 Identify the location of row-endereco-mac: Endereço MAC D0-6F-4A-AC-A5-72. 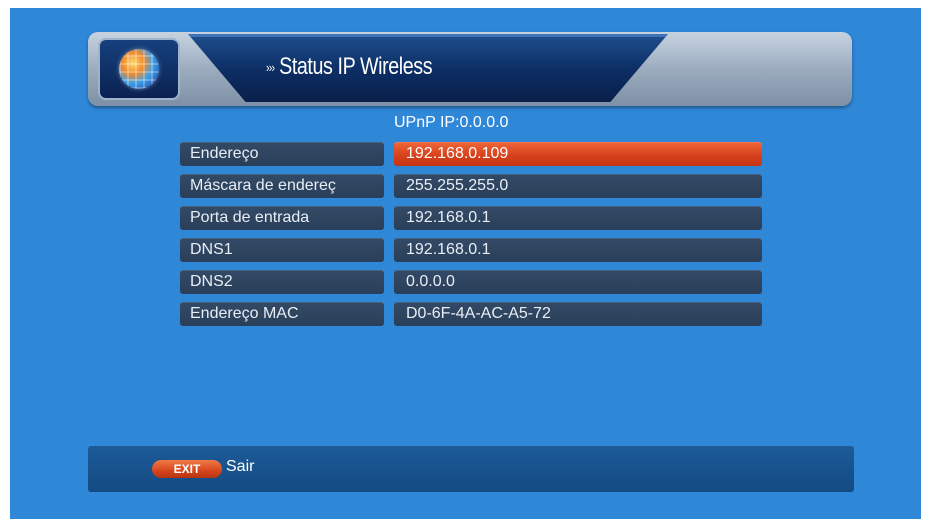
(471, 314).